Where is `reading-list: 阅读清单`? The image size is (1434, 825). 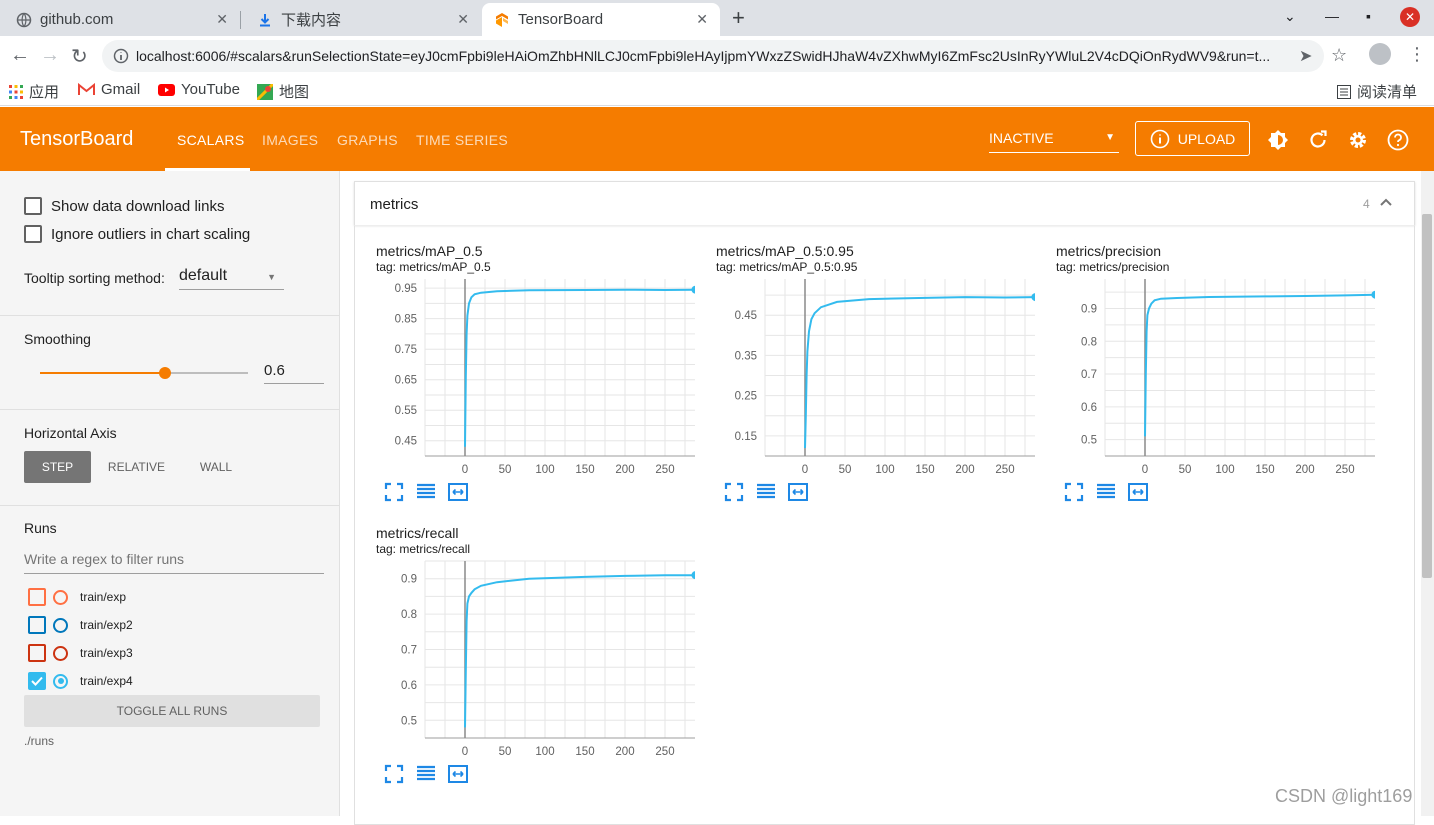
reading-list: 阅读清单 is located at coordinates (1377, 91).